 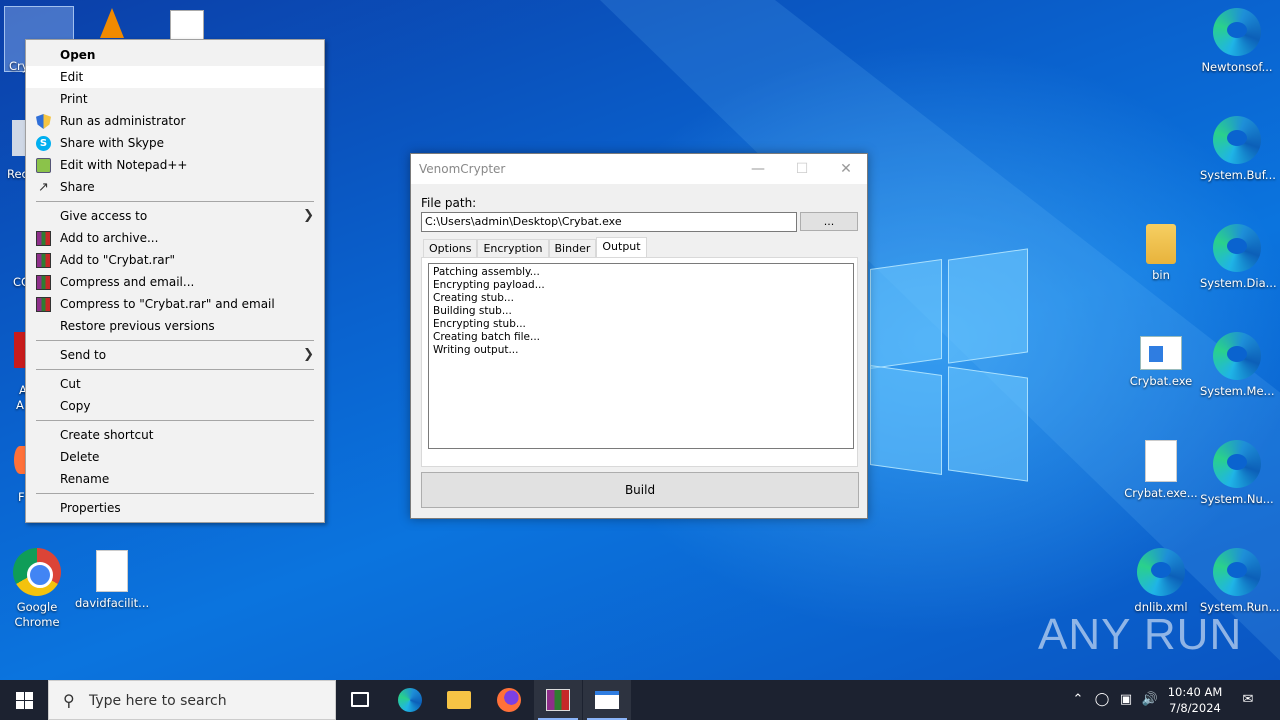 I want to click on recycle-bin-icon, so click(x=19, y=138).